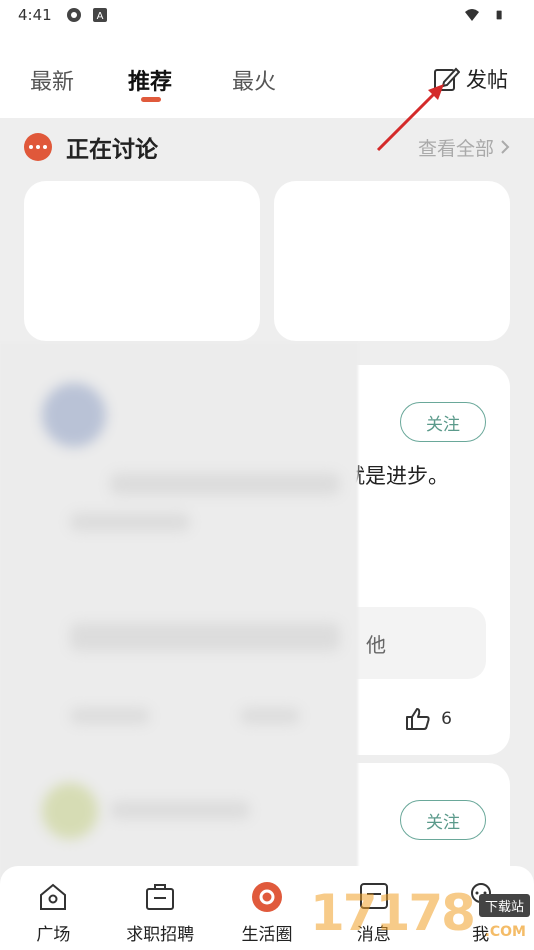 Image resolution: width=534 pixels, height=950 pixels. I want to click on site-watermark: 17178 下载站 .COM, so click(420, 917).